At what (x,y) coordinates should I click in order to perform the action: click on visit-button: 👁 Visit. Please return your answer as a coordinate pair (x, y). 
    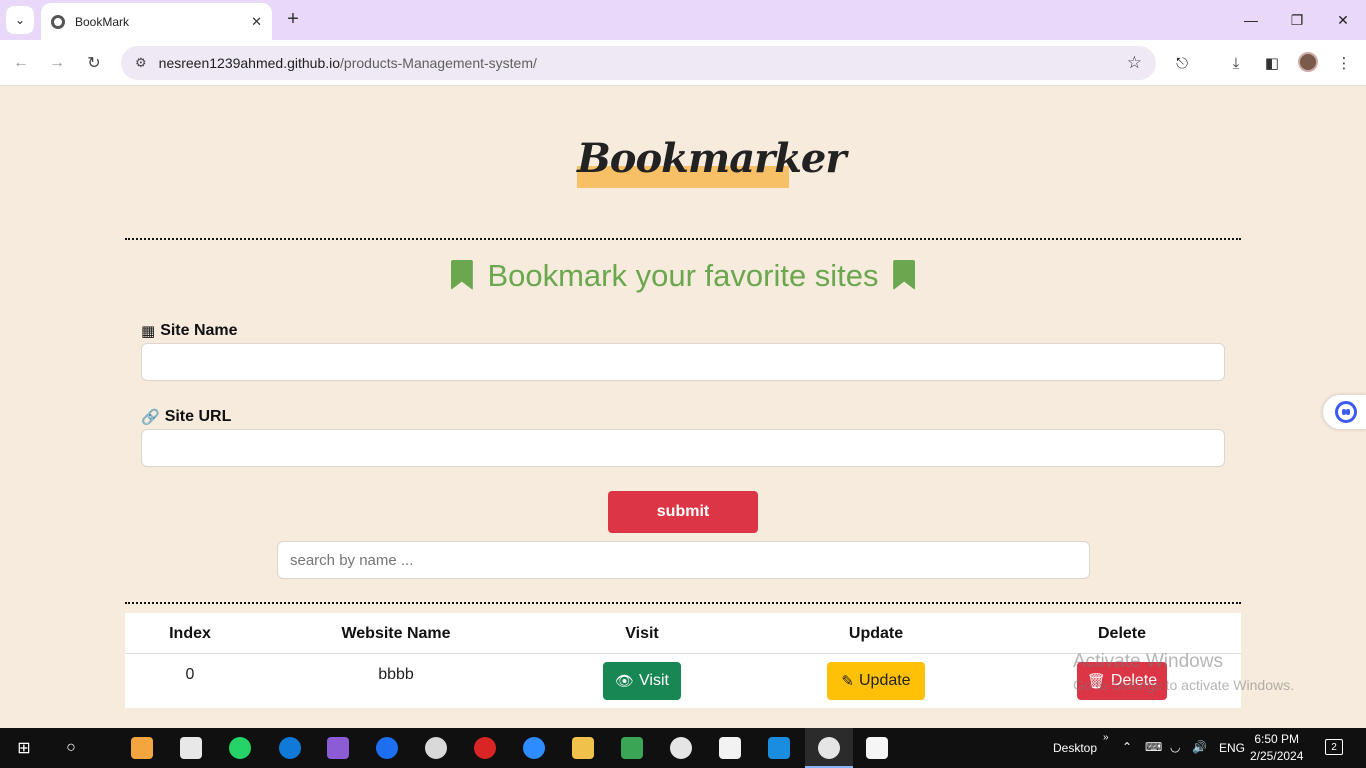
    Looking at the image, I should click on (642, 681).